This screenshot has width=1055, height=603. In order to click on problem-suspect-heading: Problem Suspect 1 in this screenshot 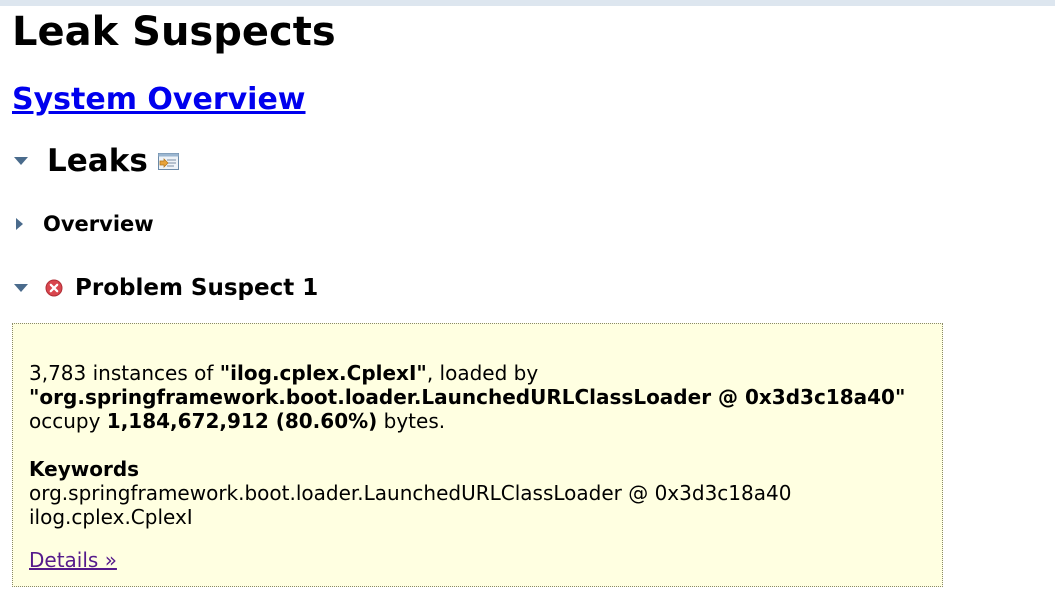, I will do `click(197, 288)`.